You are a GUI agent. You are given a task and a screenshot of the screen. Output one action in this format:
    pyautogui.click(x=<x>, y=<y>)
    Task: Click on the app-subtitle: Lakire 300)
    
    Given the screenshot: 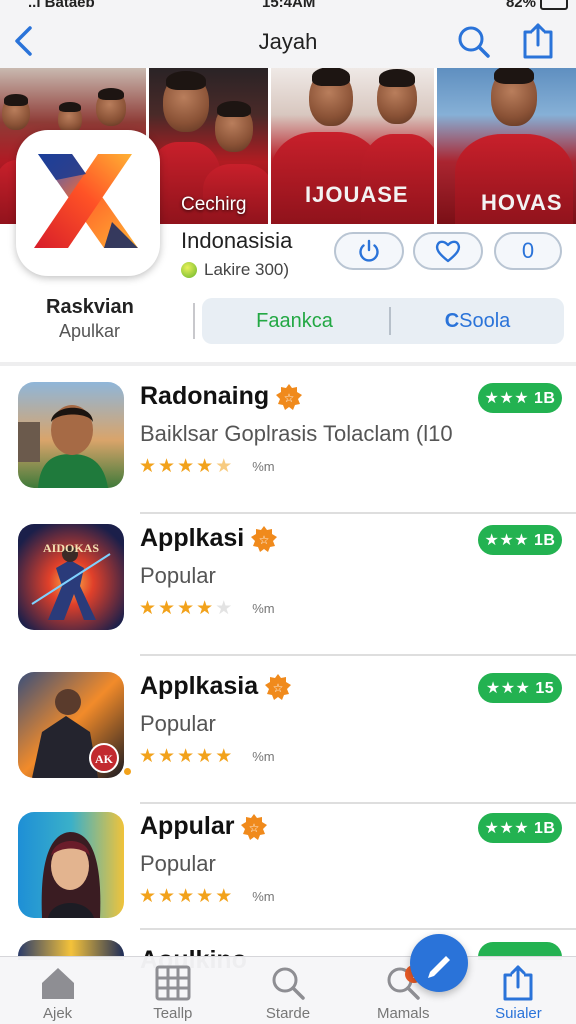 What is the action you would take?
    pyautogui.click(x=235, y=270)
    